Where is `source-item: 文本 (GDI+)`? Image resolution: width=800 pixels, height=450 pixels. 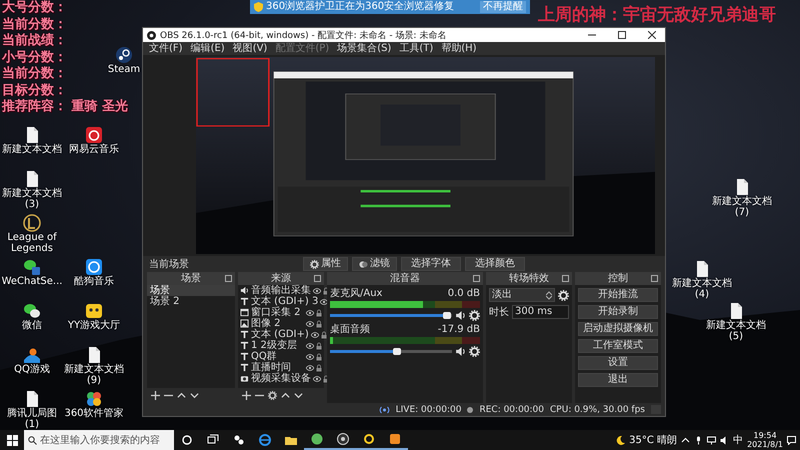 source-item: 文本 (GDI+) is located at coordinates (280, 334).